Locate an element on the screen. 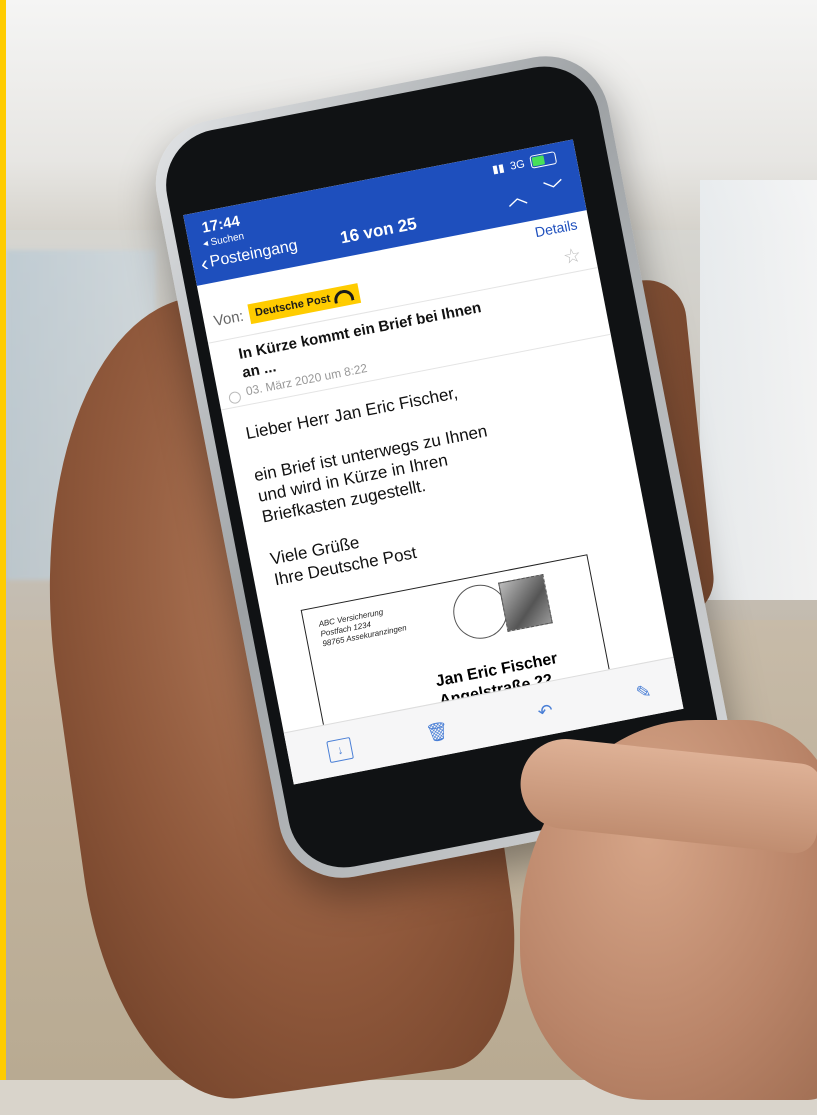 This screenshot has height=1115, width=817. signal-icon: ▮▮ is located at coordinates (498, 169).